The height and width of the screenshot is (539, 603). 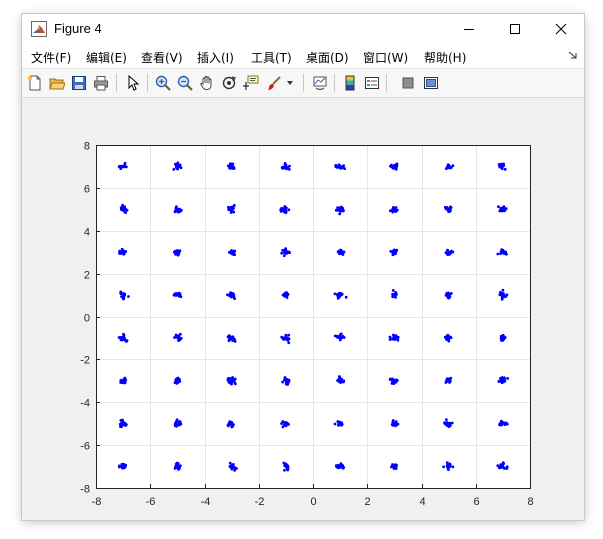 What do you see at coordinates (271, 57) in the screenshot?
I see `menu-tools: 工具(T)` at bounding box center [271, 57].